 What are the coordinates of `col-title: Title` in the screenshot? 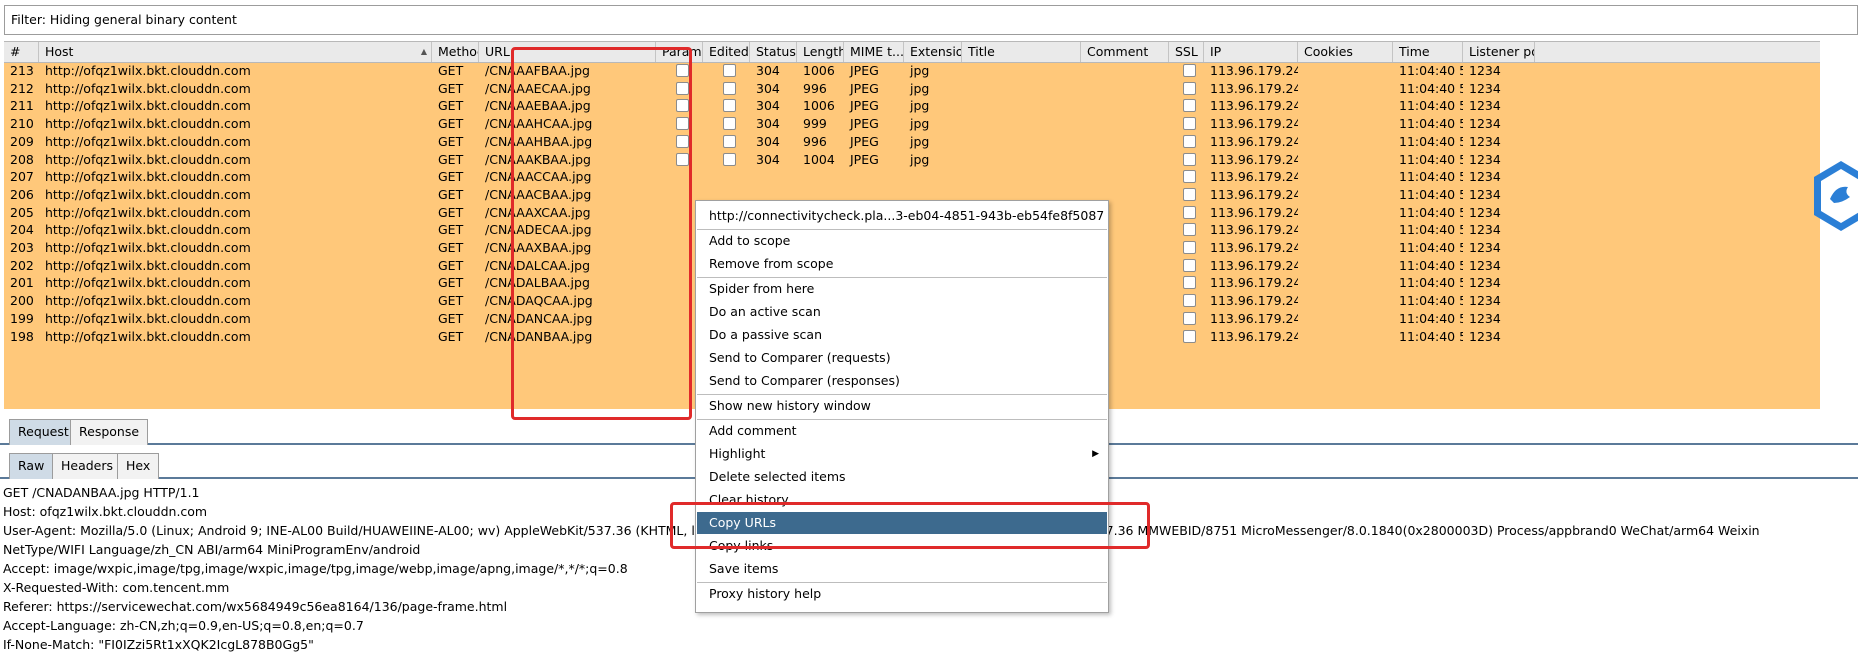 It's located at (1021, 52).